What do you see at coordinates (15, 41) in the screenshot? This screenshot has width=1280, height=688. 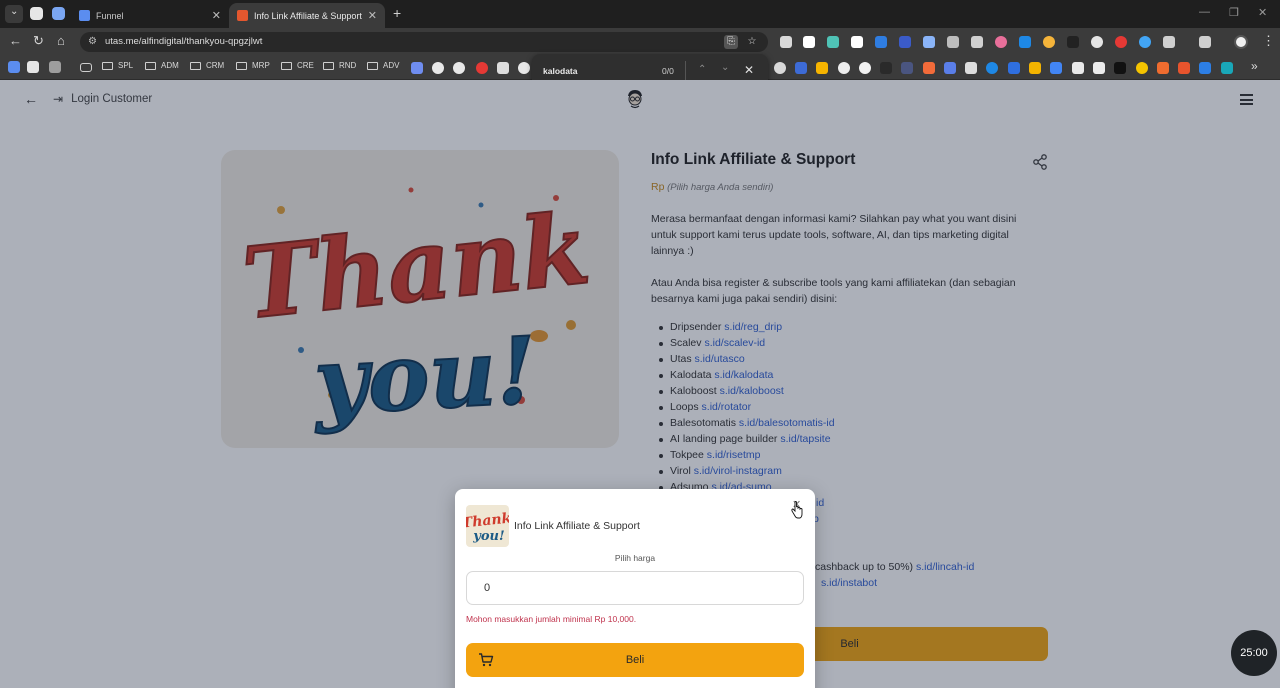 I see `back-arrow-icon: ←` at bounding box center [15, 41].